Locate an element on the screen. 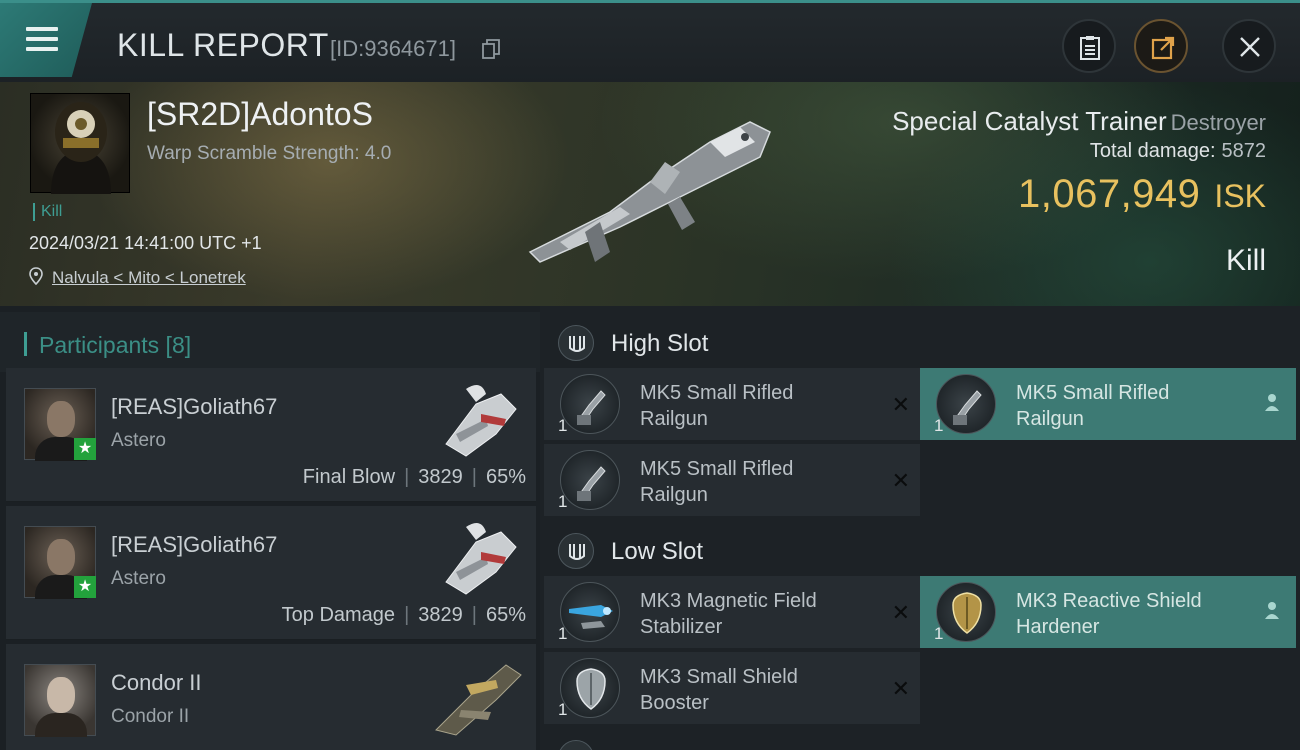 Image resolution: width=1300 pixels, height=750 pixels. menu-button is located at coordinates (46, 40).